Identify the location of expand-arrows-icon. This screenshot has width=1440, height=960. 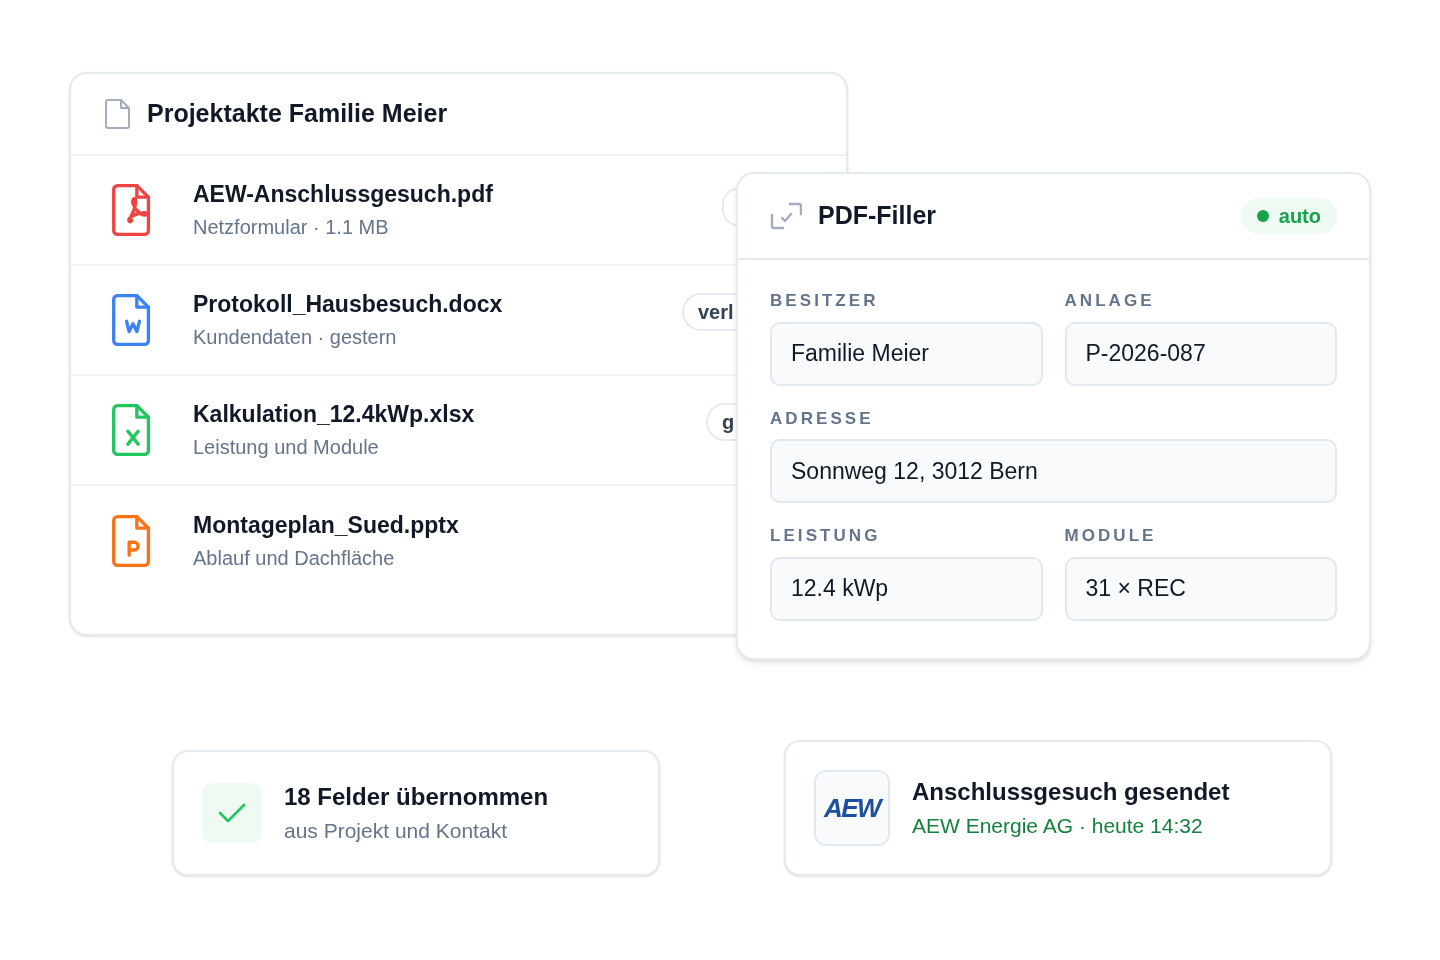
(786, 216).